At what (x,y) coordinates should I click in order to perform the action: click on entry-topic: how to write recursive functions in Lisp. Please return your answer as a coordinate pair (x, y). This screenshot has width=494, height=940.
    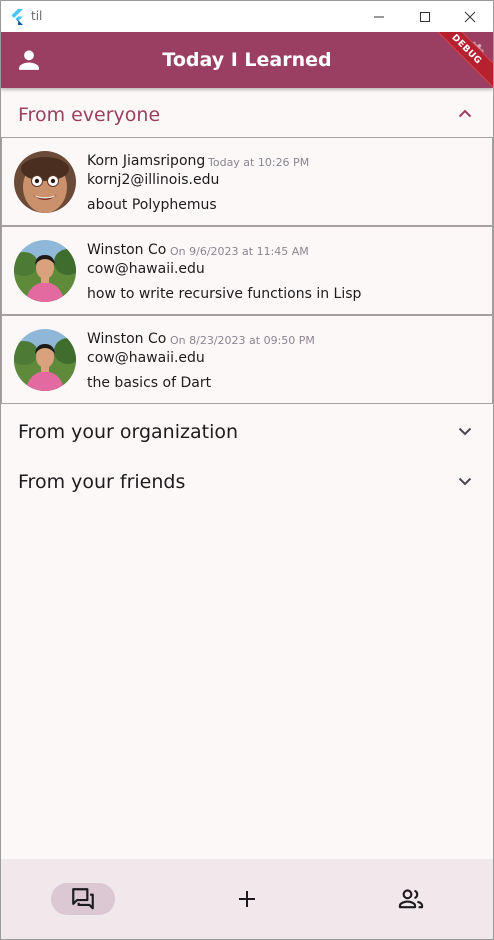
    Looking at the image, I should click on (224, 294).